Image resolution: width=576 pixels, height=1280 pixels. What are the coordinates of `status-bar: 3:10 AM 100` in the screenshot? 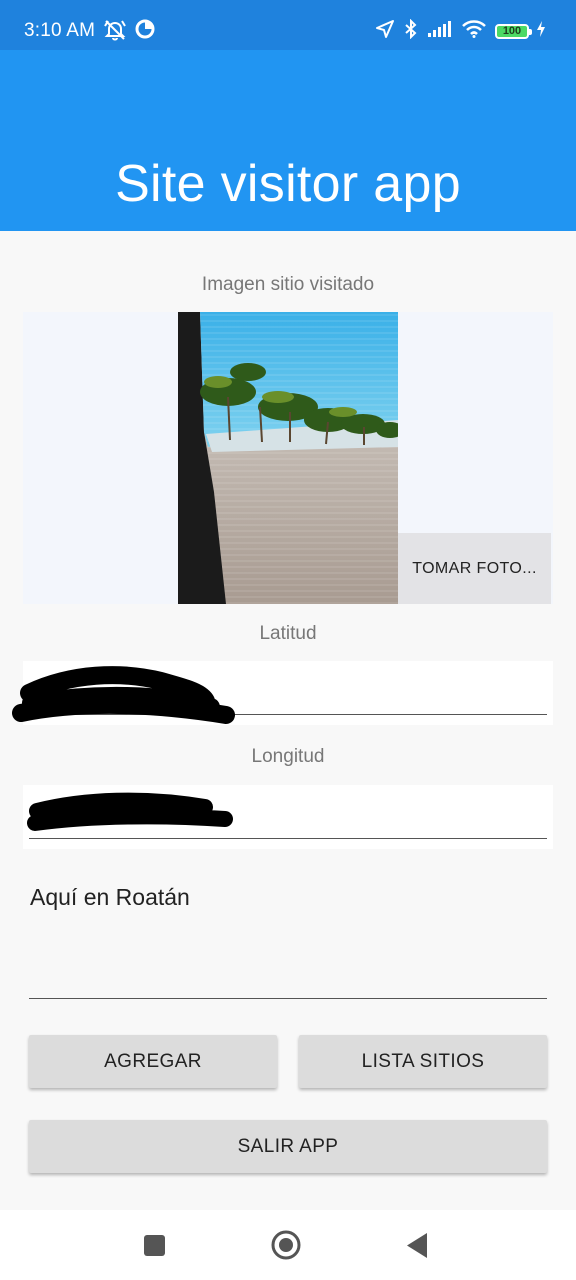 It's located at (288, 25).